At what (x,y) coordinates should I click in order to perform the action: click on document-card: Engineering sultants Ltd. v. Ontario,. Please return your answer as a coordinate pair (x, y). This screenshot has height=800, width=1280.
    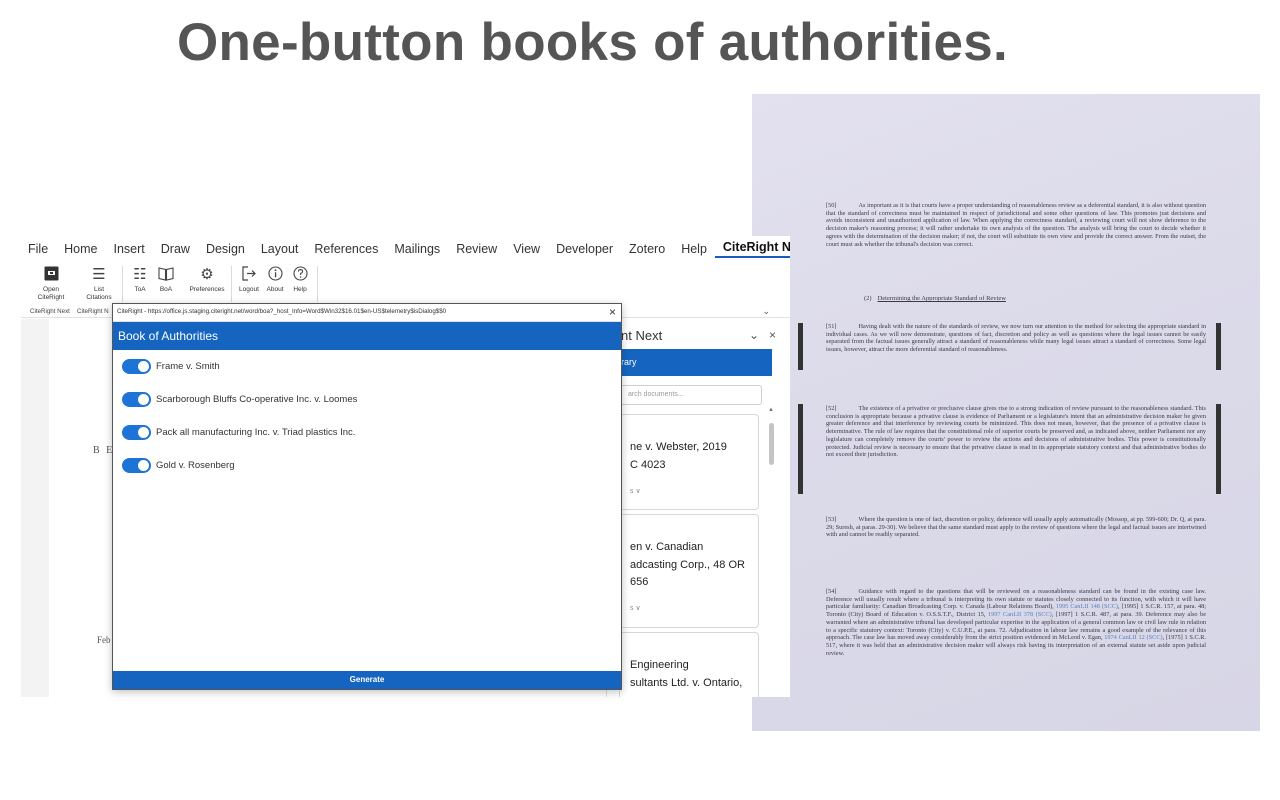
    Looking at the image, I should click on (689, 664).